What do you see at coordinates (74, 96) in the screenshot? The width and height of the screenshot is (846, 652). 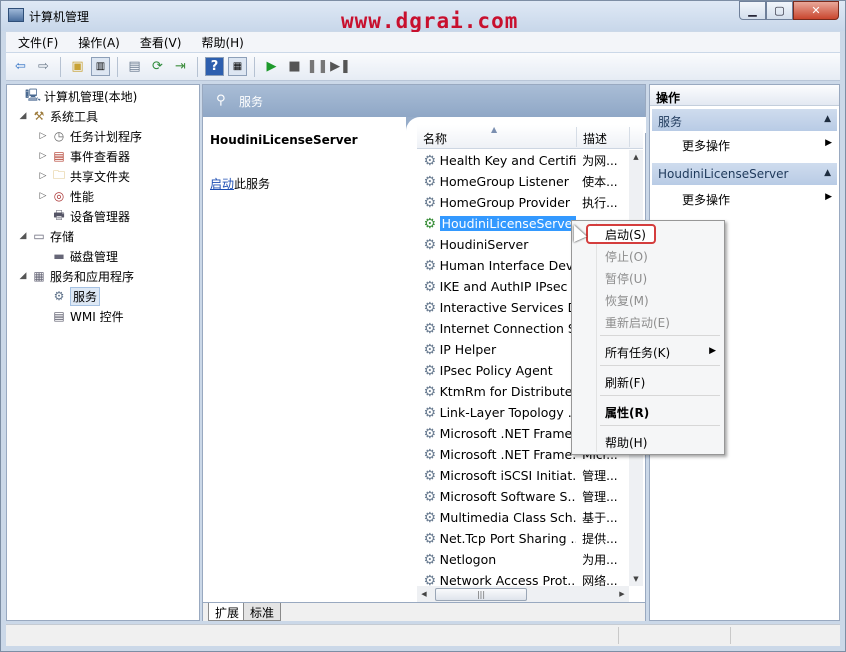 I see `tree-item-computer-management: 🖳 计算机管理(本地)` at bounding box center [74, 96].